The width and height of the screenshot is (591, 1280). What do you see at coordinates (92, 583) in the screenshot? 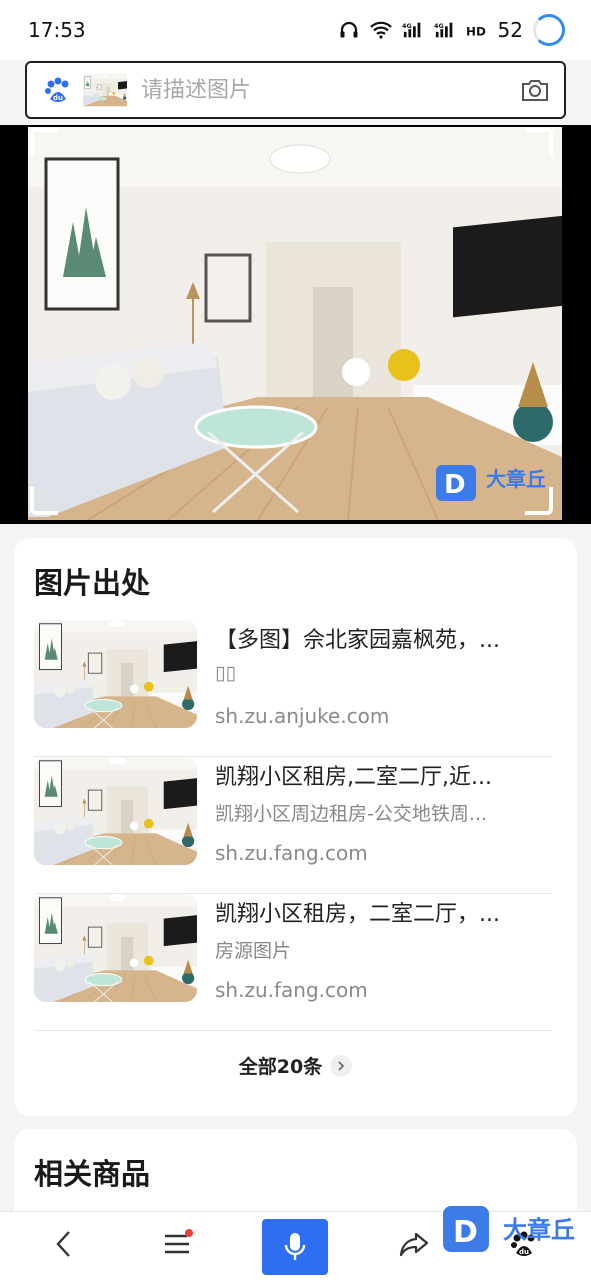
I see `section-heading: 图片出处` at bounding box center [92, 583].